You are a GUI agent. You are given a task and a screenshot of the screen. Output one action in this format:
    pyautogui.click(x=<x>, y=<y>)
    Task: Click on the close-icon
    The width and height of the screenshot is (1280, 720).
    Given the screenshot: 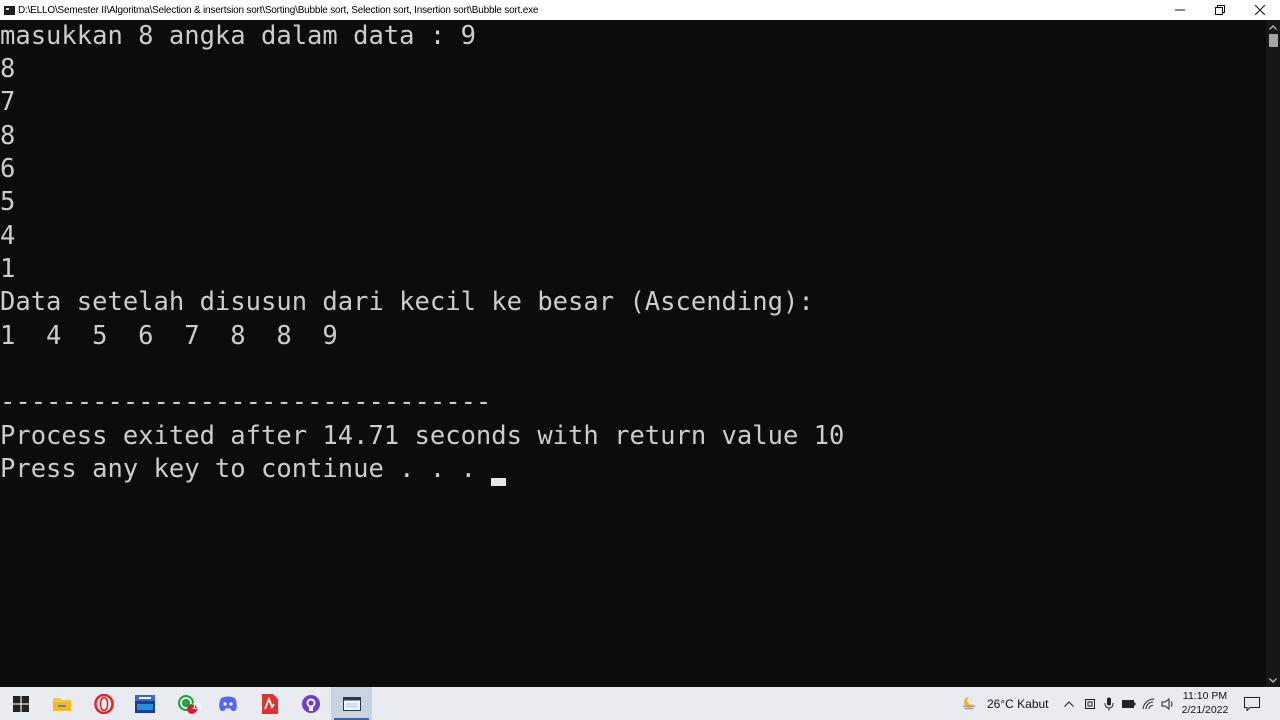 What is the action you would take?
    pyautogui.click(x=1260, y=10)
    